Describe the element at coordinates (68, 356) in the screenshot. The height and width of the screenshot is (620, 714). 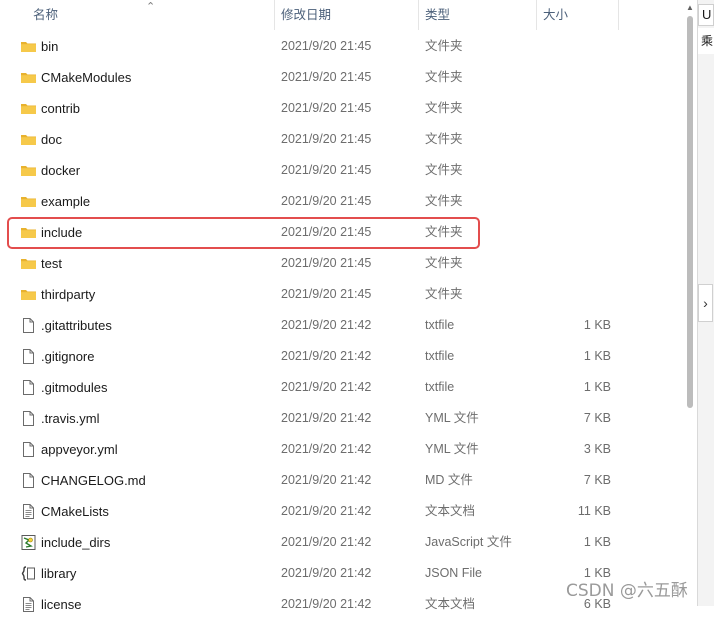
I see `file-name: .gitignore` at that location.